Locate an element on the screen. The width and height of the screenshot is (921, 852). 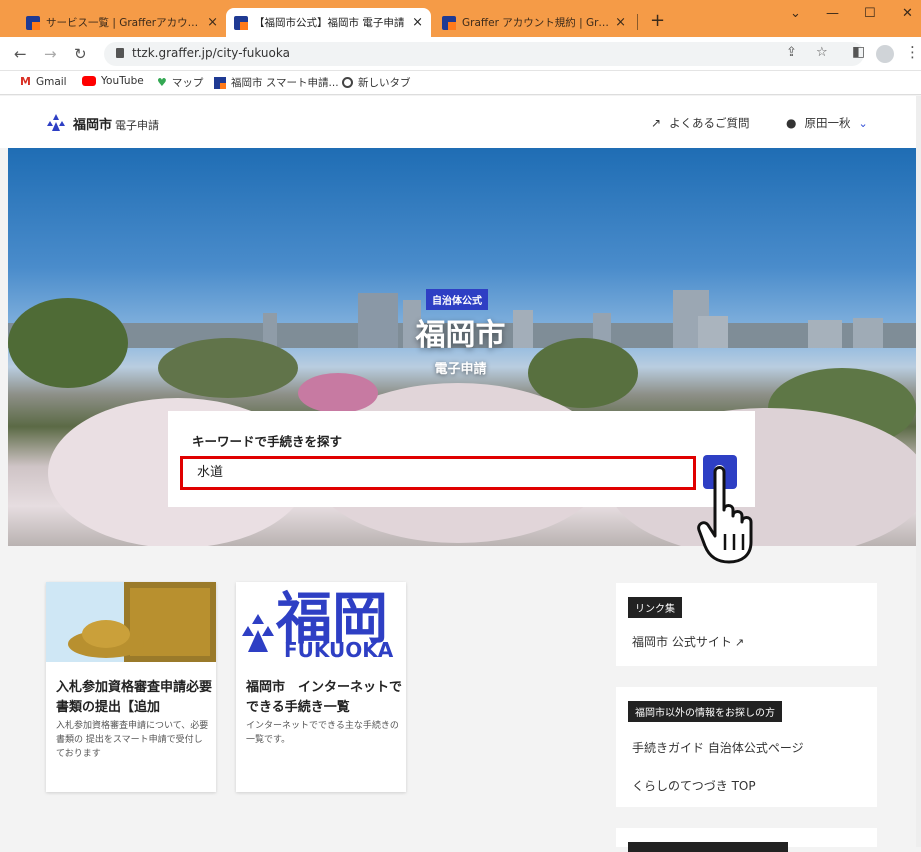
lock-icon is located at coordinates (120, 53).